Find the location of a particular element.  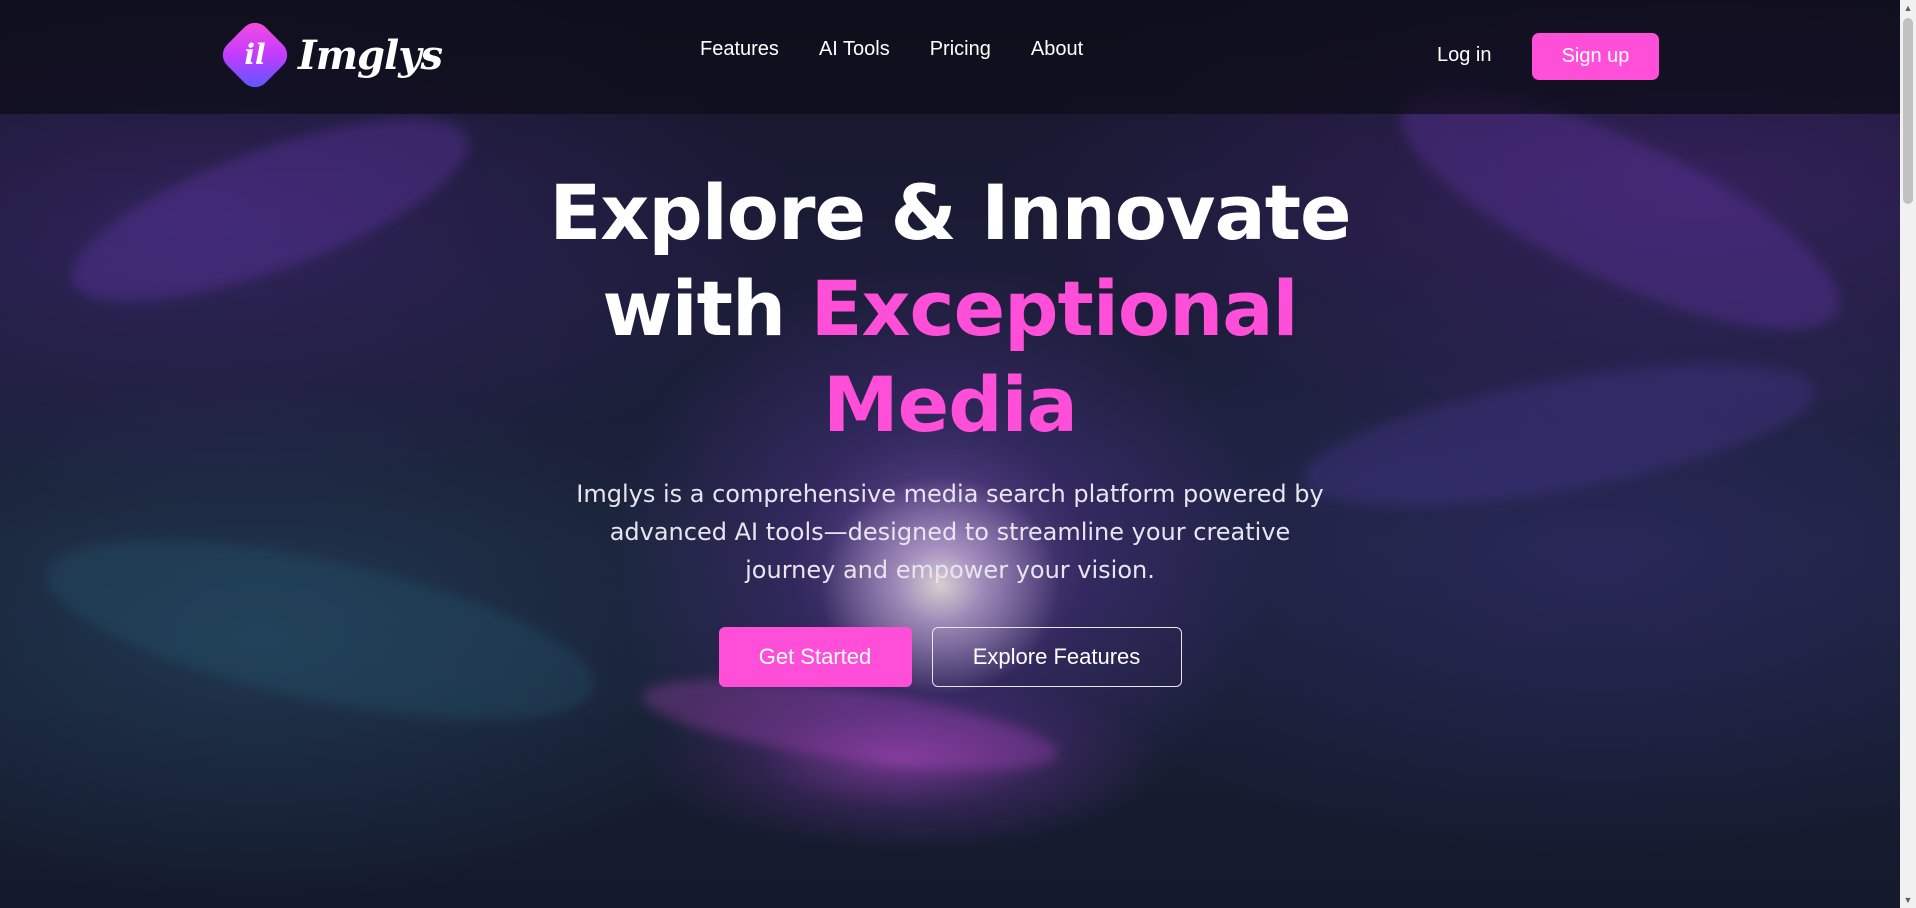

page-scrollbar: ▲ ▼ is located at coordinates (1908, 454).